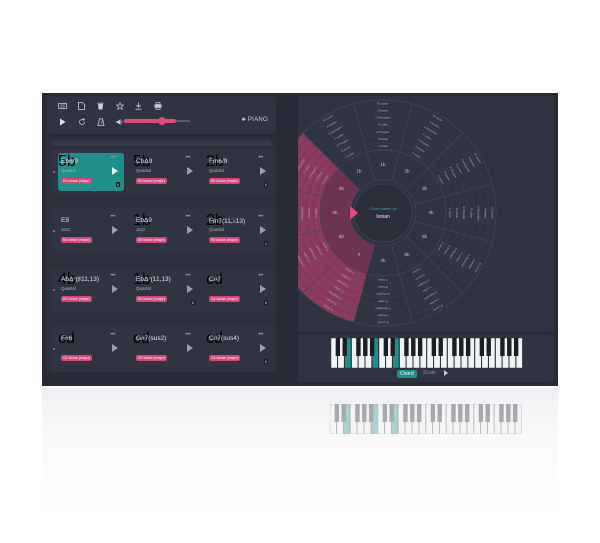 This screenshot has height=543, width=600. I want to click on piano-keyboard, so click(427, 353).